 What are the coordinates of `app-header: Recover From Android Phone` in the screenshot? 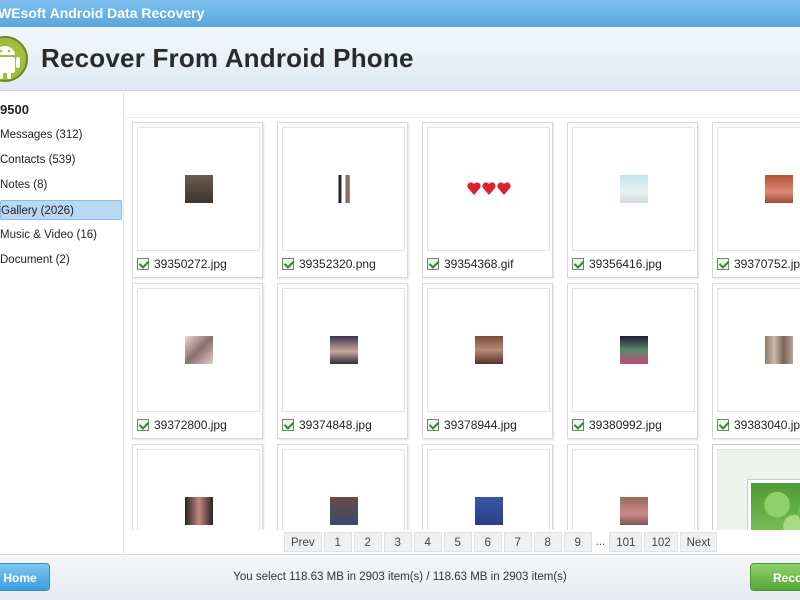 It's located at (400, 59).